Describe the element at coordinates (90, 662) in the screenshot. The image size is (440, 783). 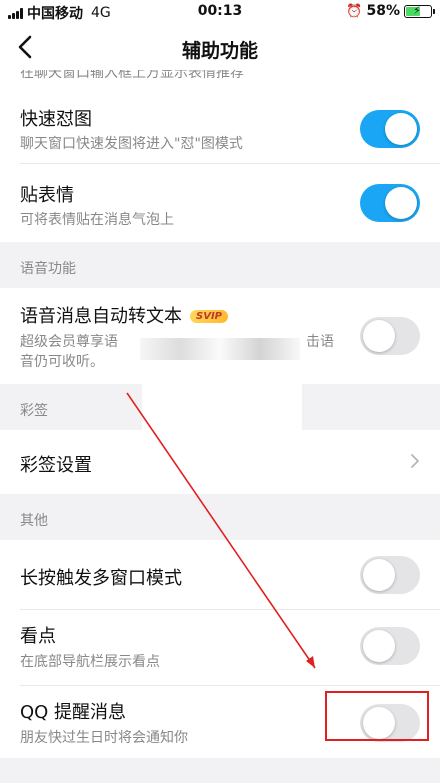
I see `setting-subtitle: 在底部导航栏展示看点` at that location.